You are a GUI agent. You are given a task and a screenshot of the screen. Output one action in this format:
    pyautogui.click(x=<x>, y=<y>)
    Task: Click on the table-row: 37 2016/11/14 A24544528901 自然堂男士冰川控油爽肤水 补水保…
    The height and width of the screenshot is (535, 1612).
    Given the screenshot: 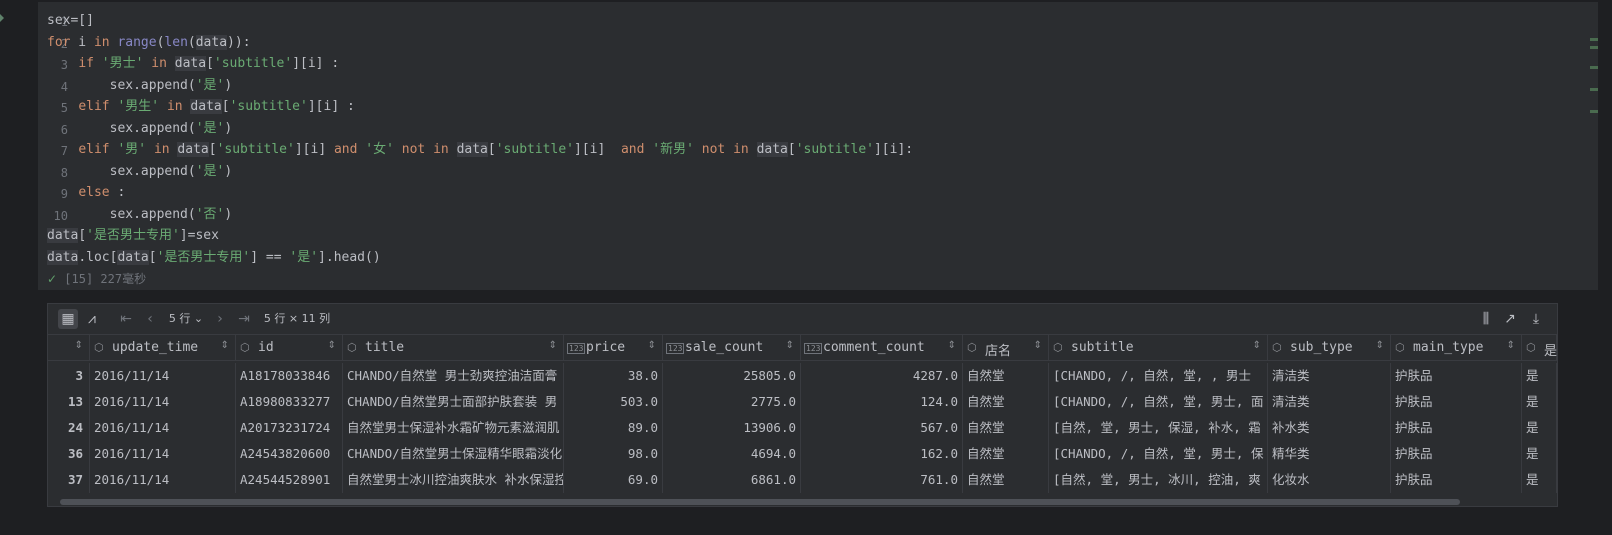 What is the action you would take?
    pyautogui.click(x=802, y=480)
    